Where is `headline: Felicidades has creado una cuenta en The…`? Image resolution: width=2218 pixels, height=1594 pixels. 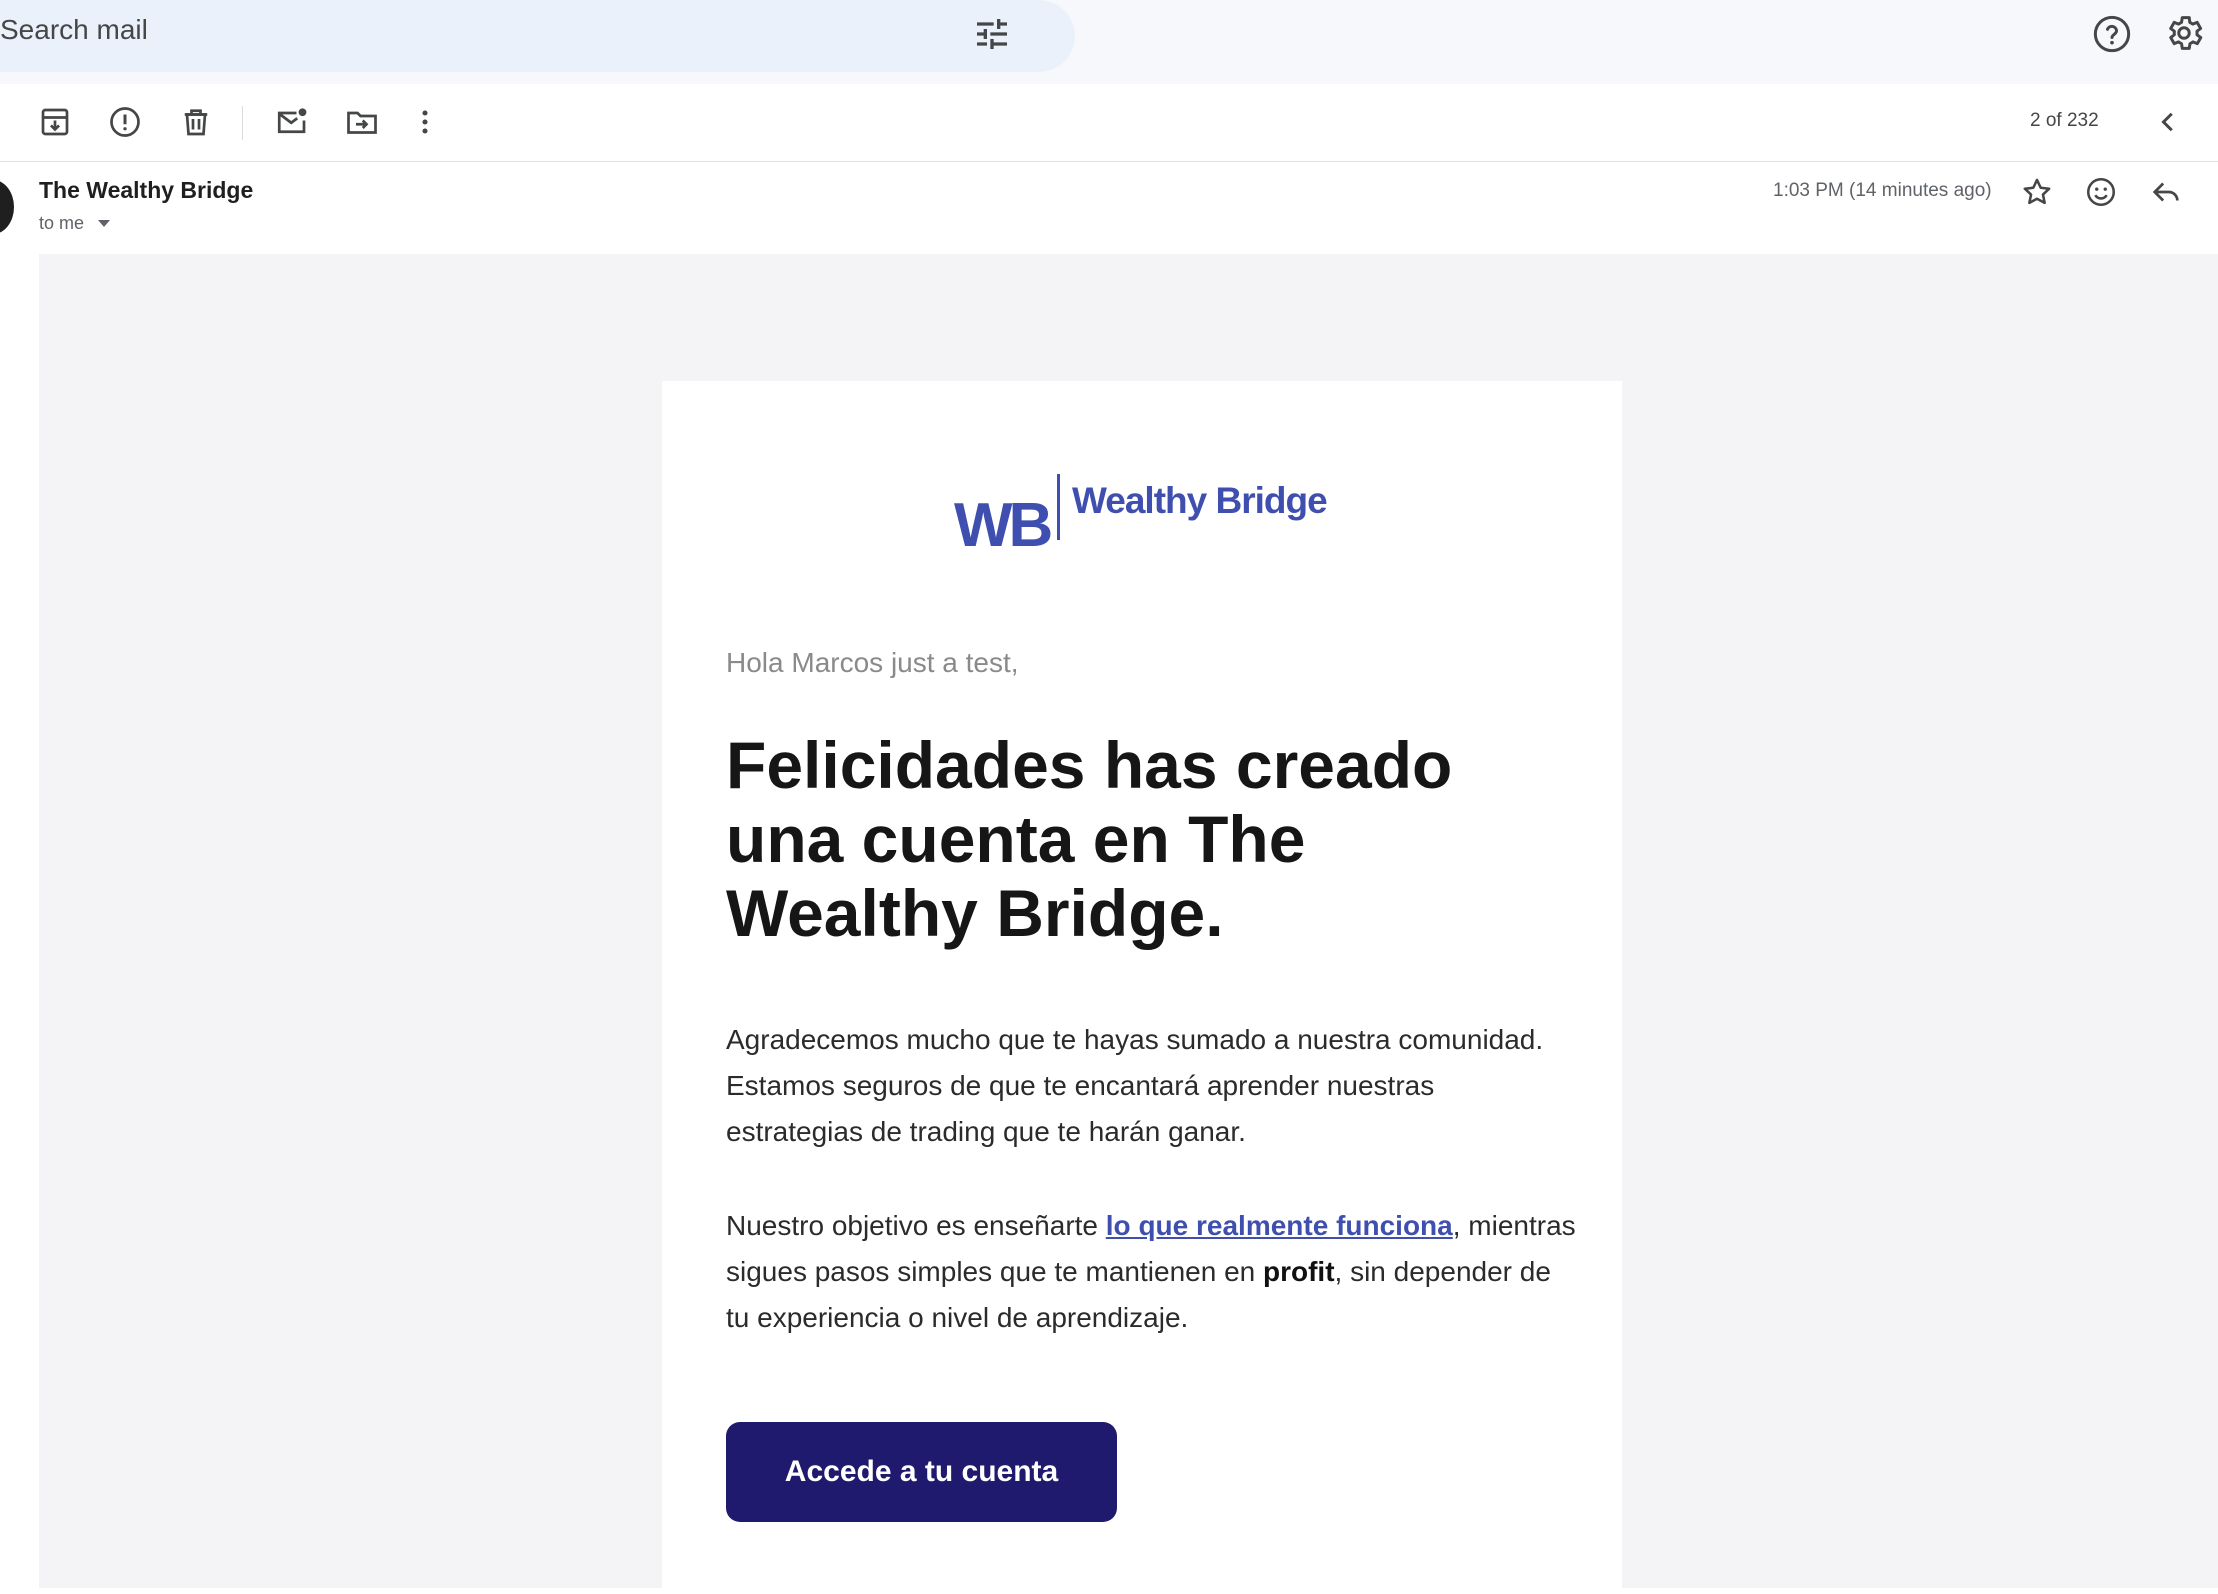 headline: Felicidades has creado una cuenta en The… is located at coordinates (1089, 839).